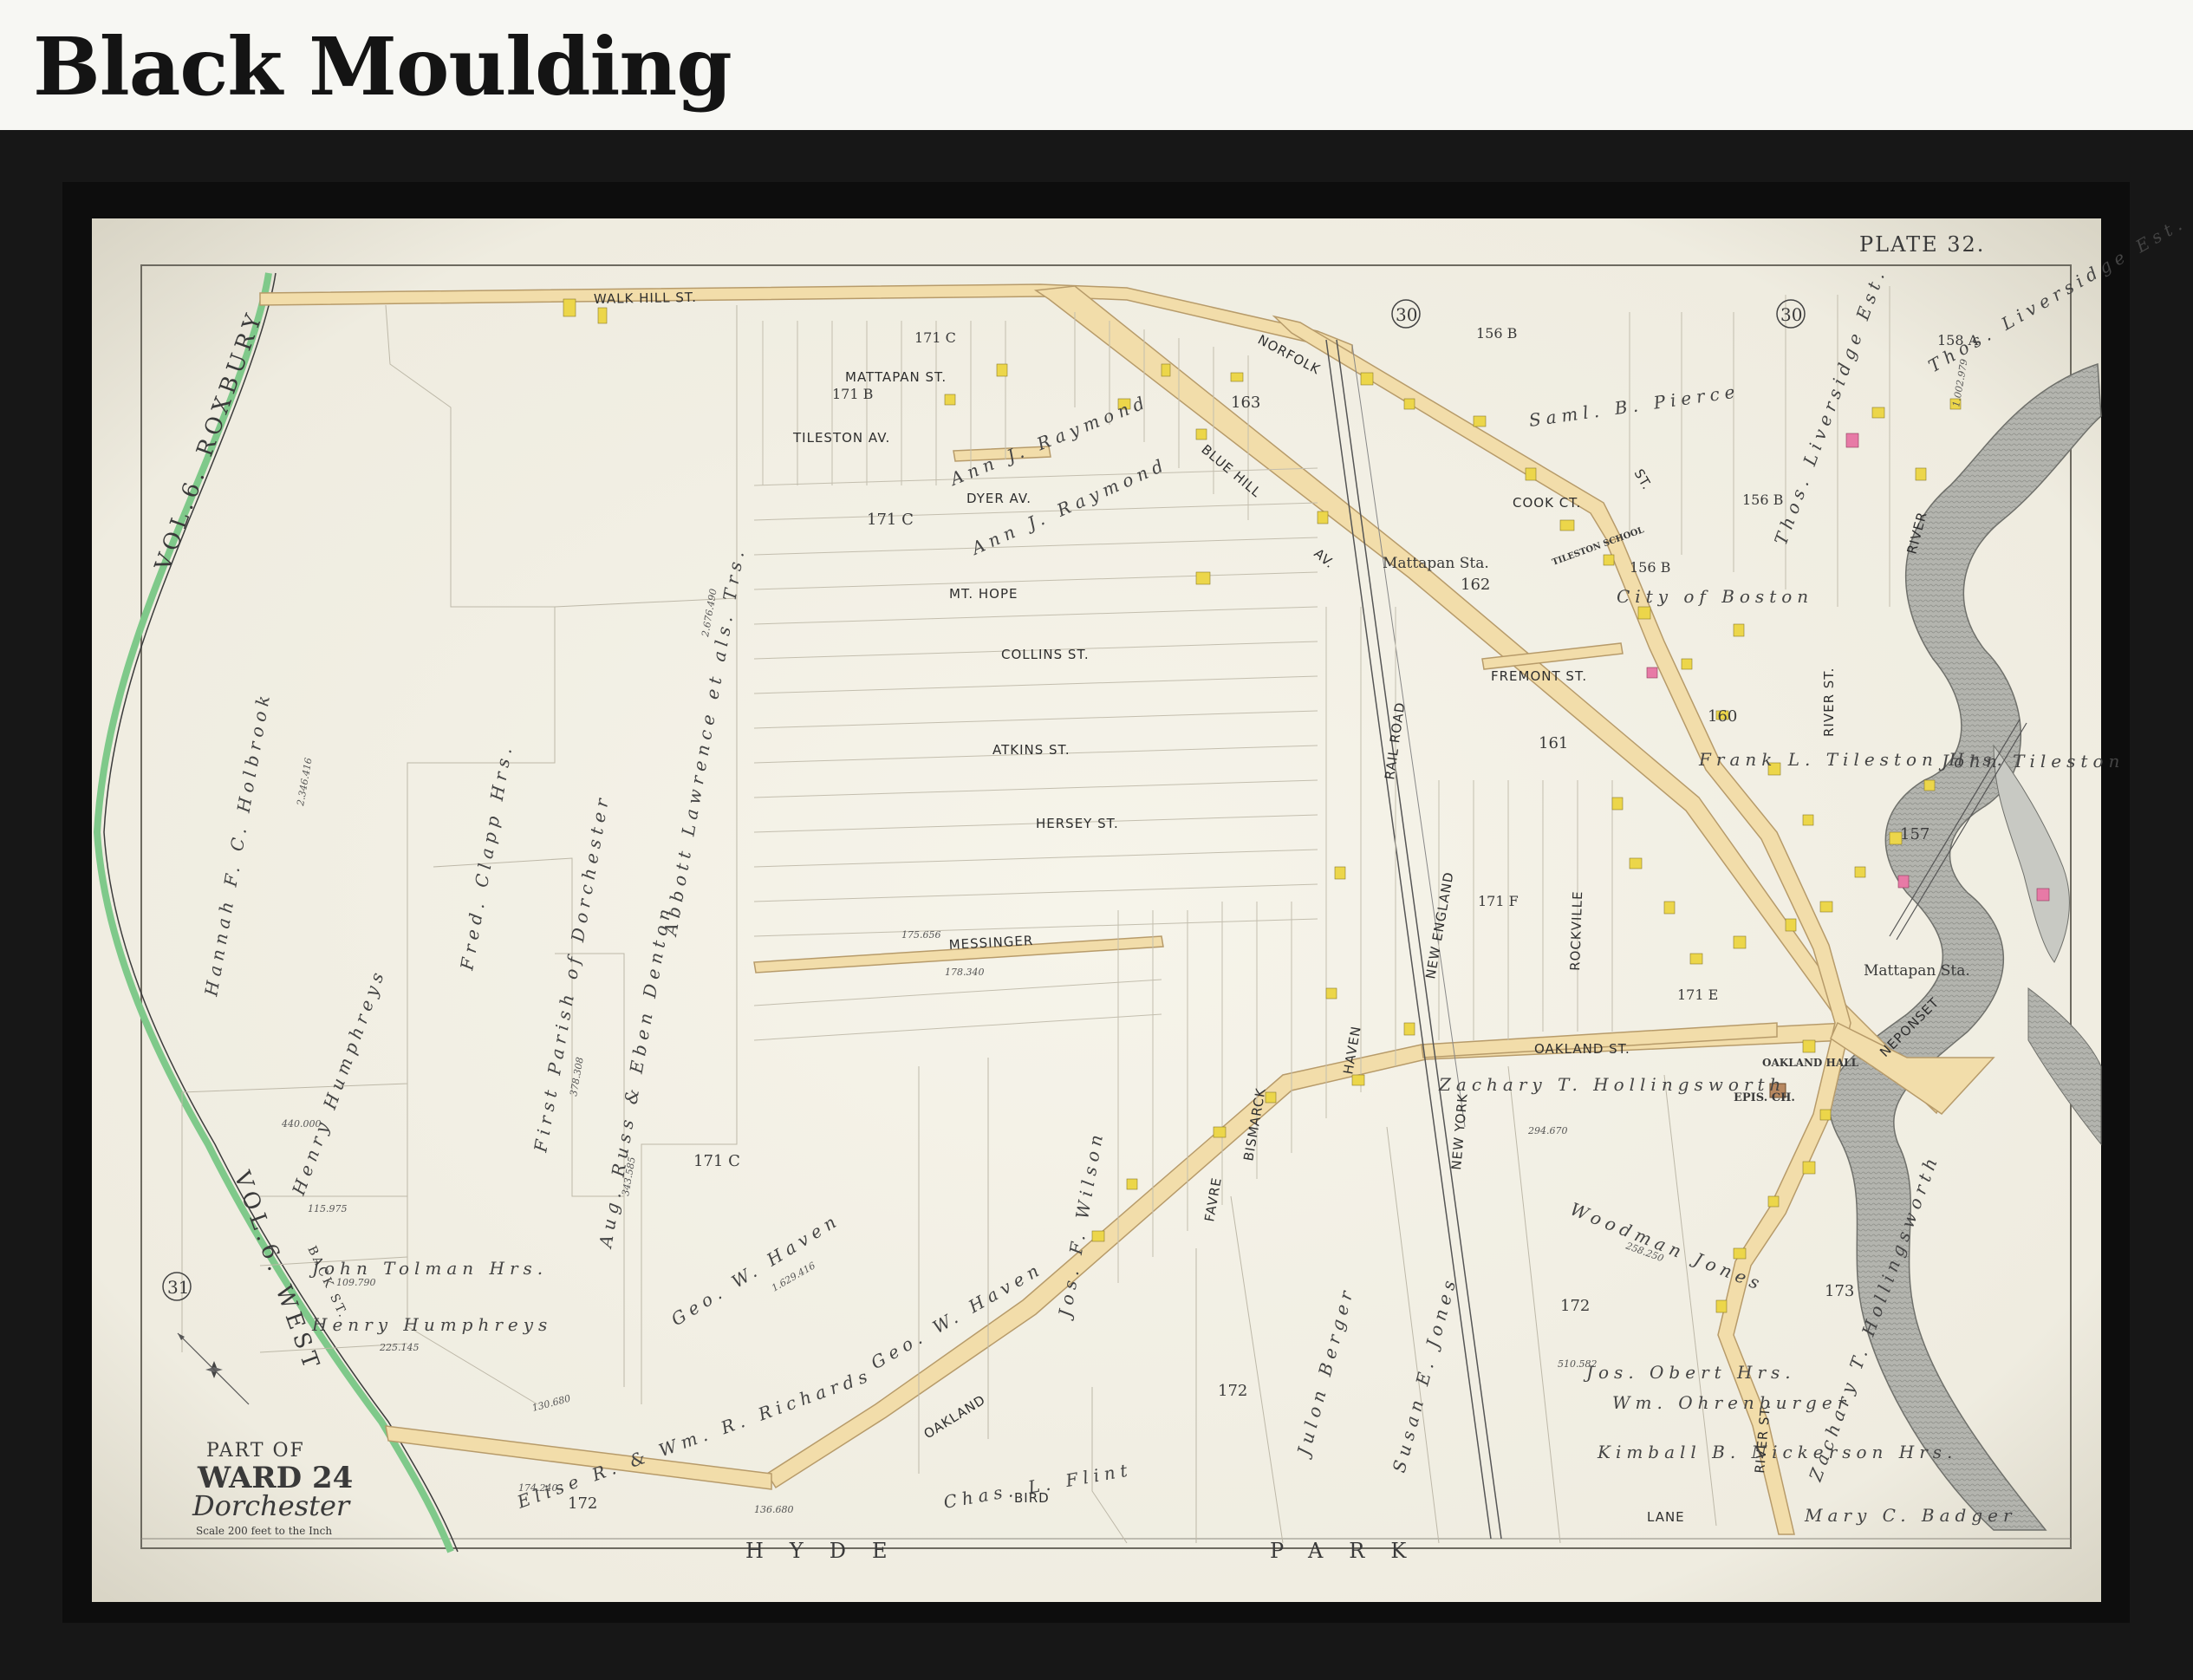  What do you see at coordinates (1731, 1402) in the screenshot?
I see `owner-label: Wm. Ohrenburger` at bounding box center [1731, 1402].